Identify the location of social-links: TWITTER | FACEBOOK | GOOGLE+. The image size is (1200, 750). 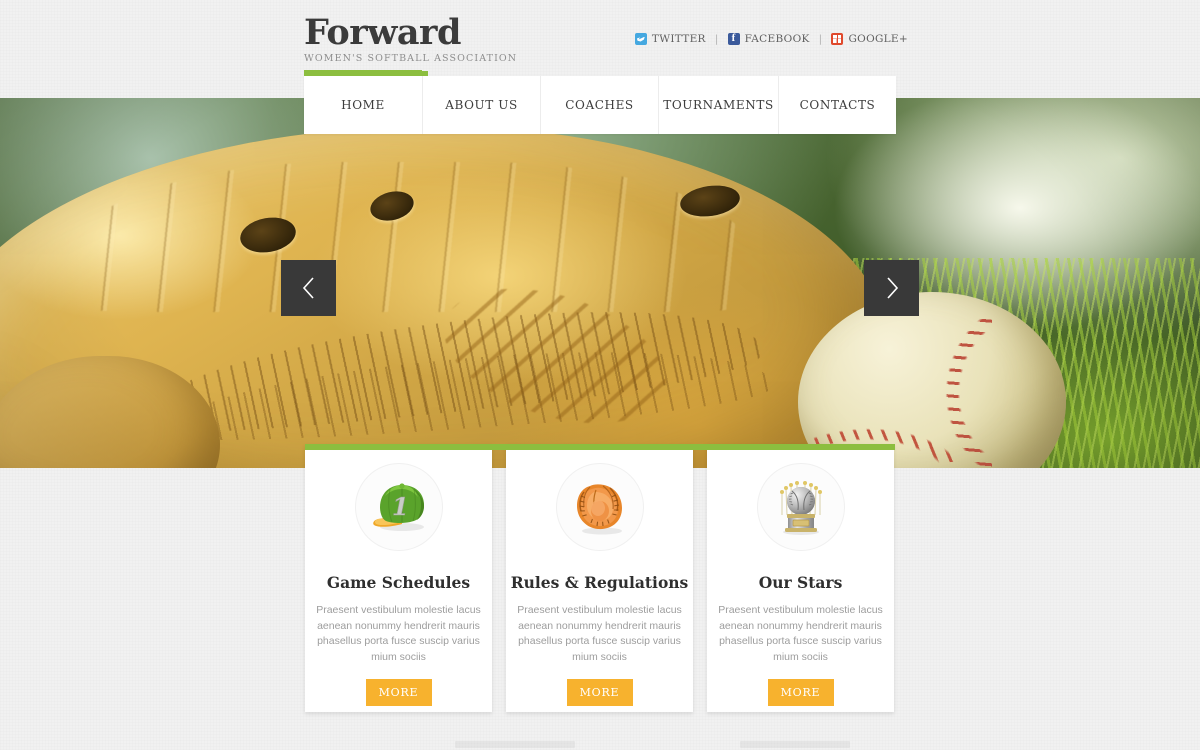
(771, 38).